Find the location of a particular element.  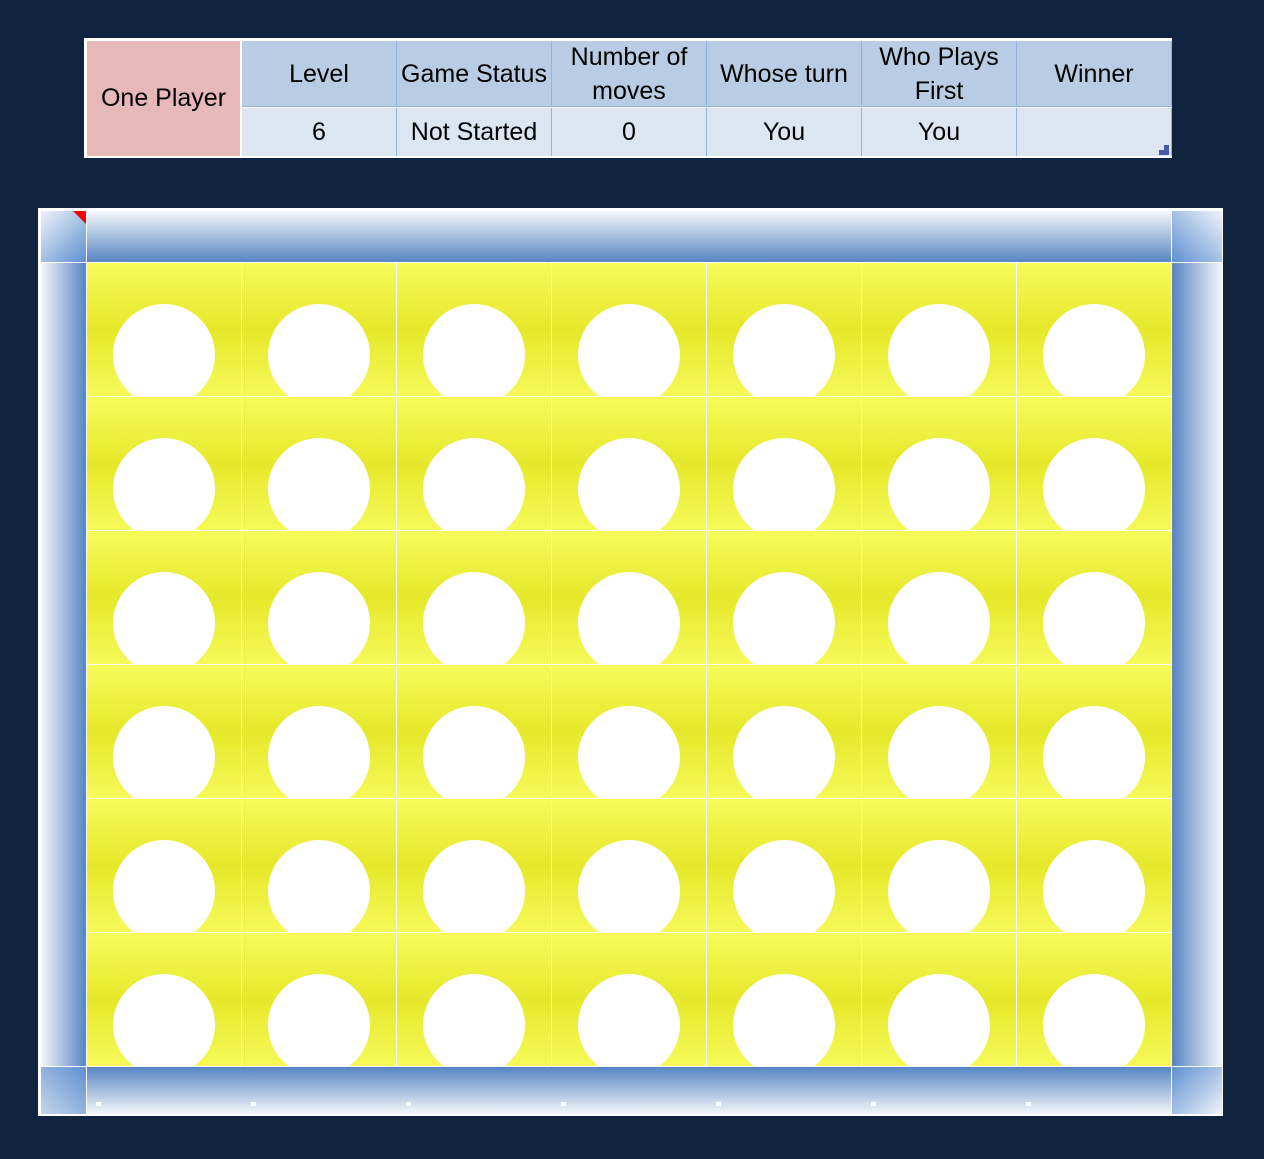

board-cell-r3-c6 is located at coordinates (939, 597).